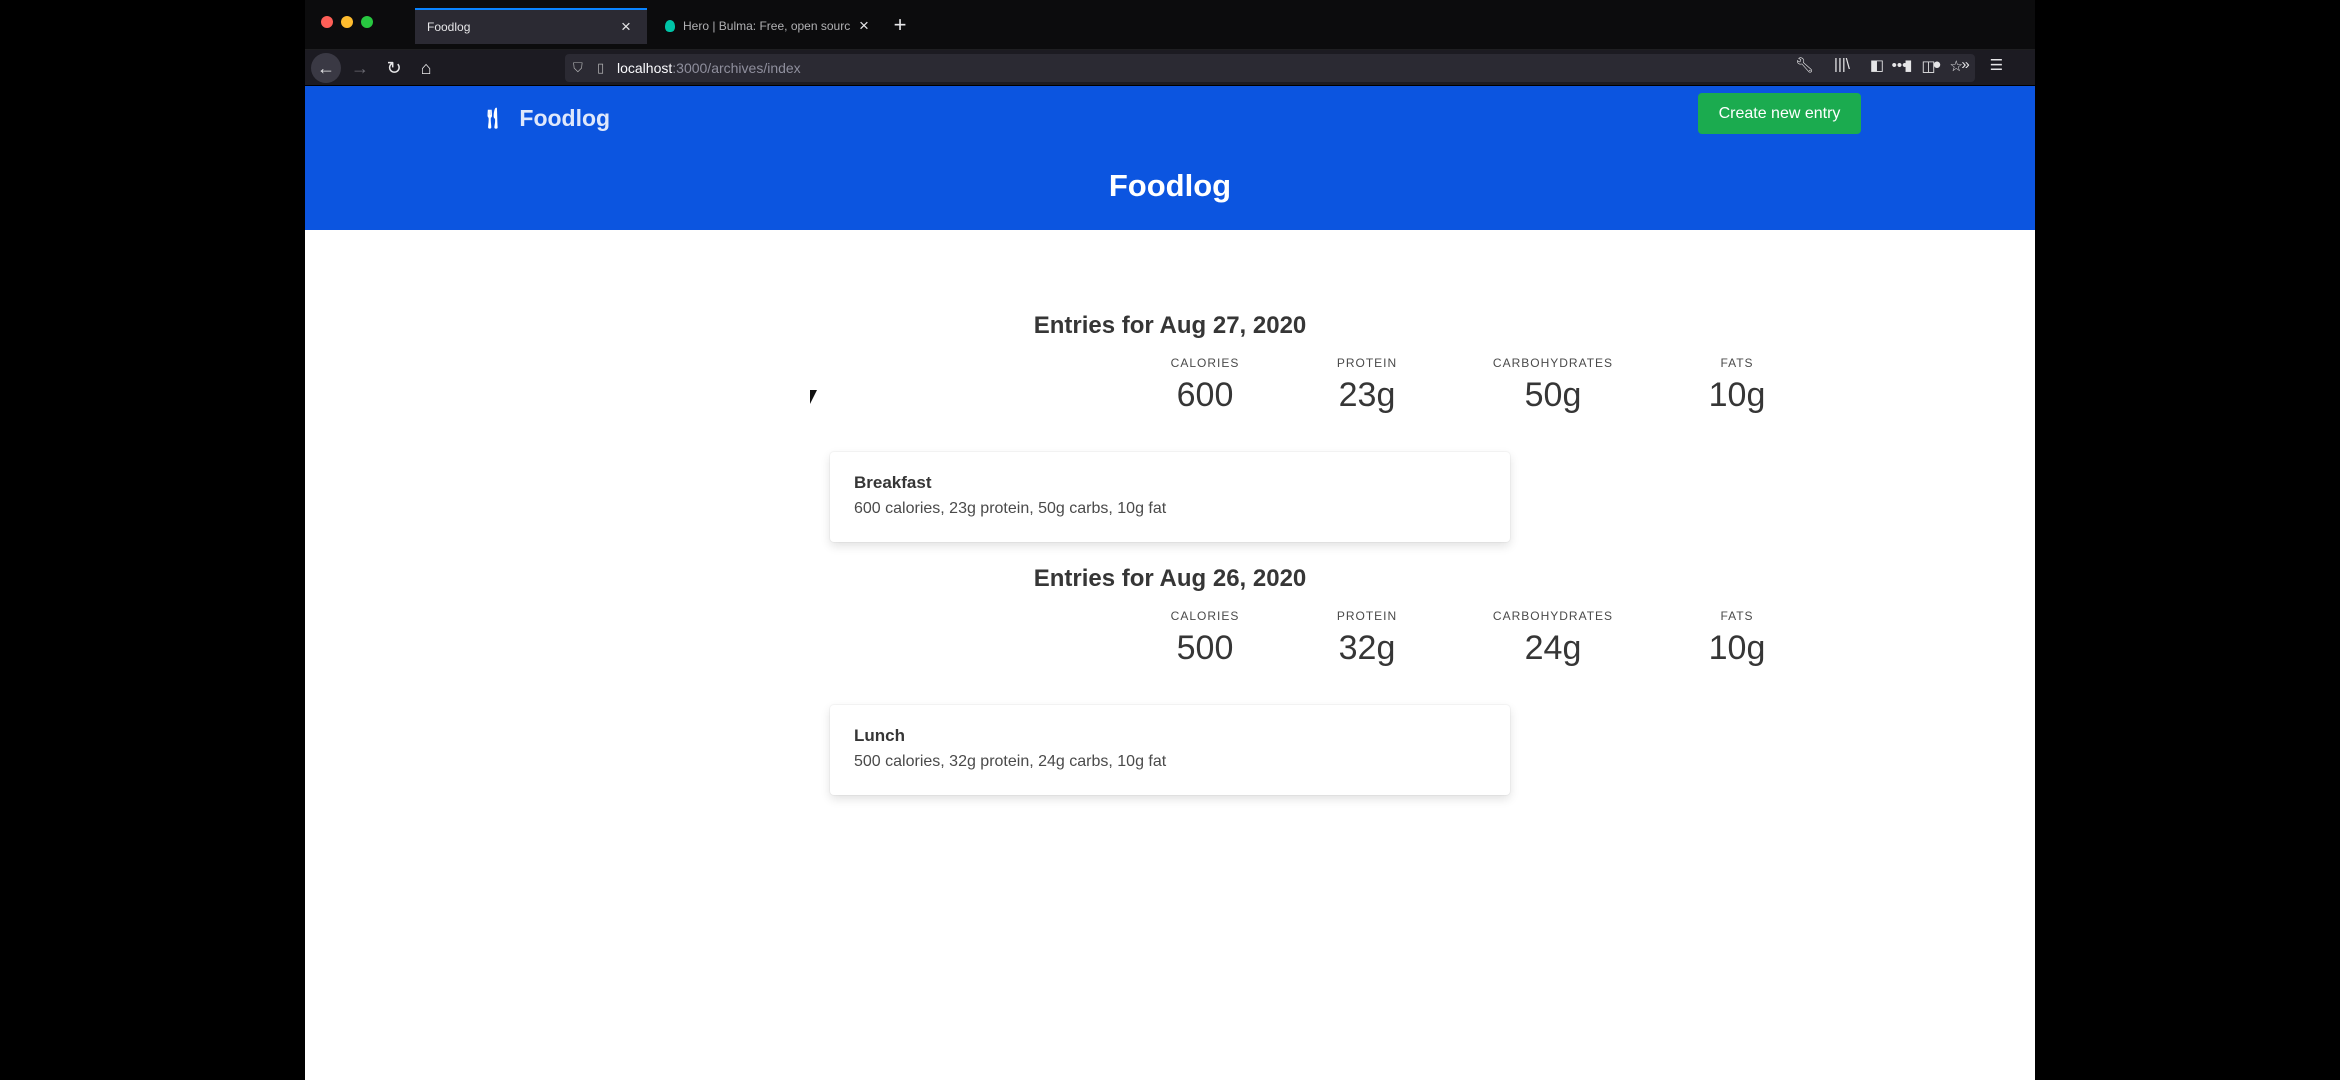 The width and height of the screenshot is (2340, 1080). What do you see at coordinates (1899, 65) in the screenshot?
I see `browser-toolbar-icons: 🔧︎ |||\ ◧ ▮ ● » ☰` at bounding box center [1899, 65].